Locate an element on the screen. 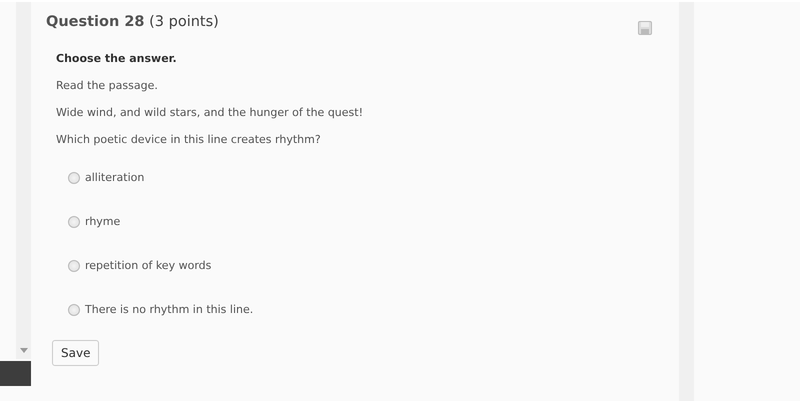  scrollbar is located at coordinates (23, 180).